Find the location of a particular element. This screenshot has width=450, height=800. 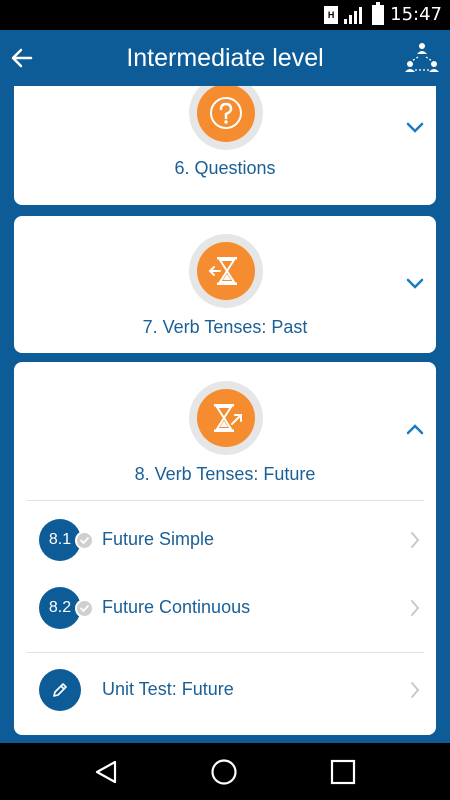

app-bar: Intermediate level is located at coordinates (225, 58).